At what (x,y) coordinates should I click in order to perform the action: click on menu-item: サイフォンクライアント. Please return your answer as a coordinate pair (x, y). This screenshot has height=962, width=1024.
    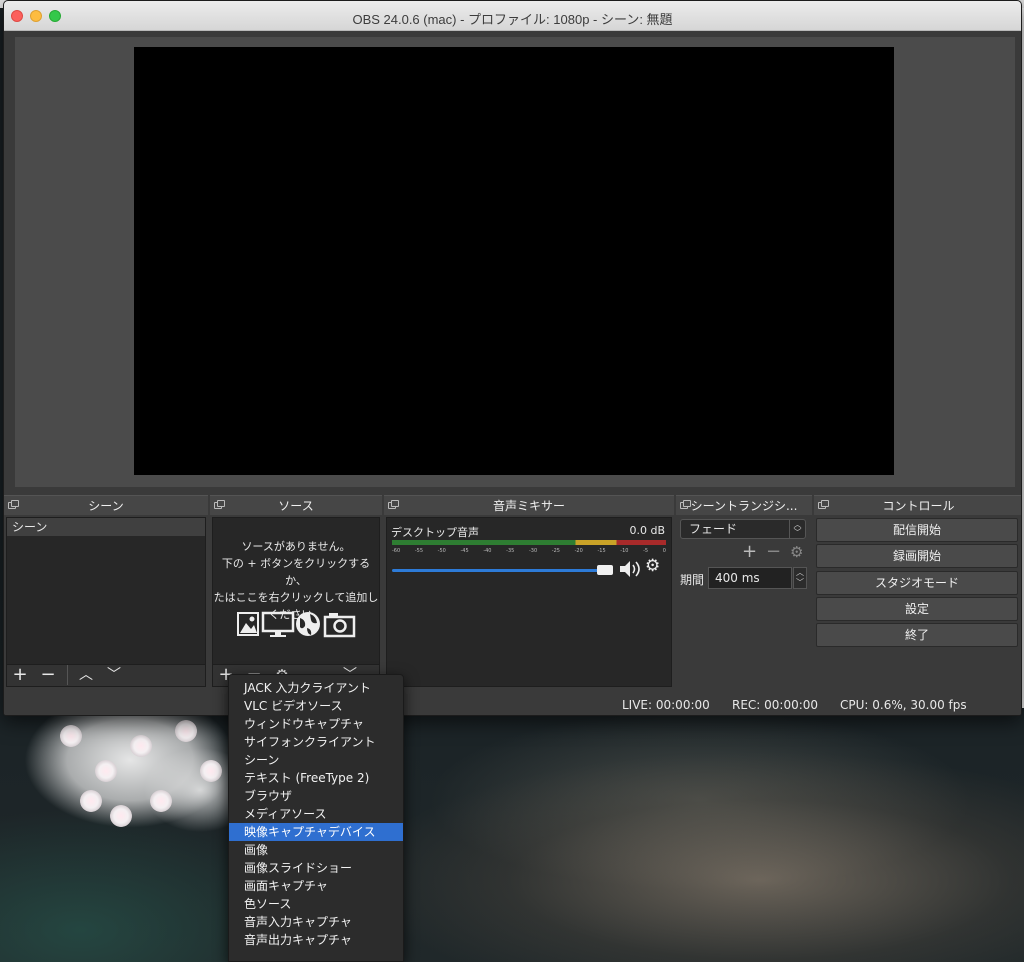
    Looking at the image, I should click on (316, 742).